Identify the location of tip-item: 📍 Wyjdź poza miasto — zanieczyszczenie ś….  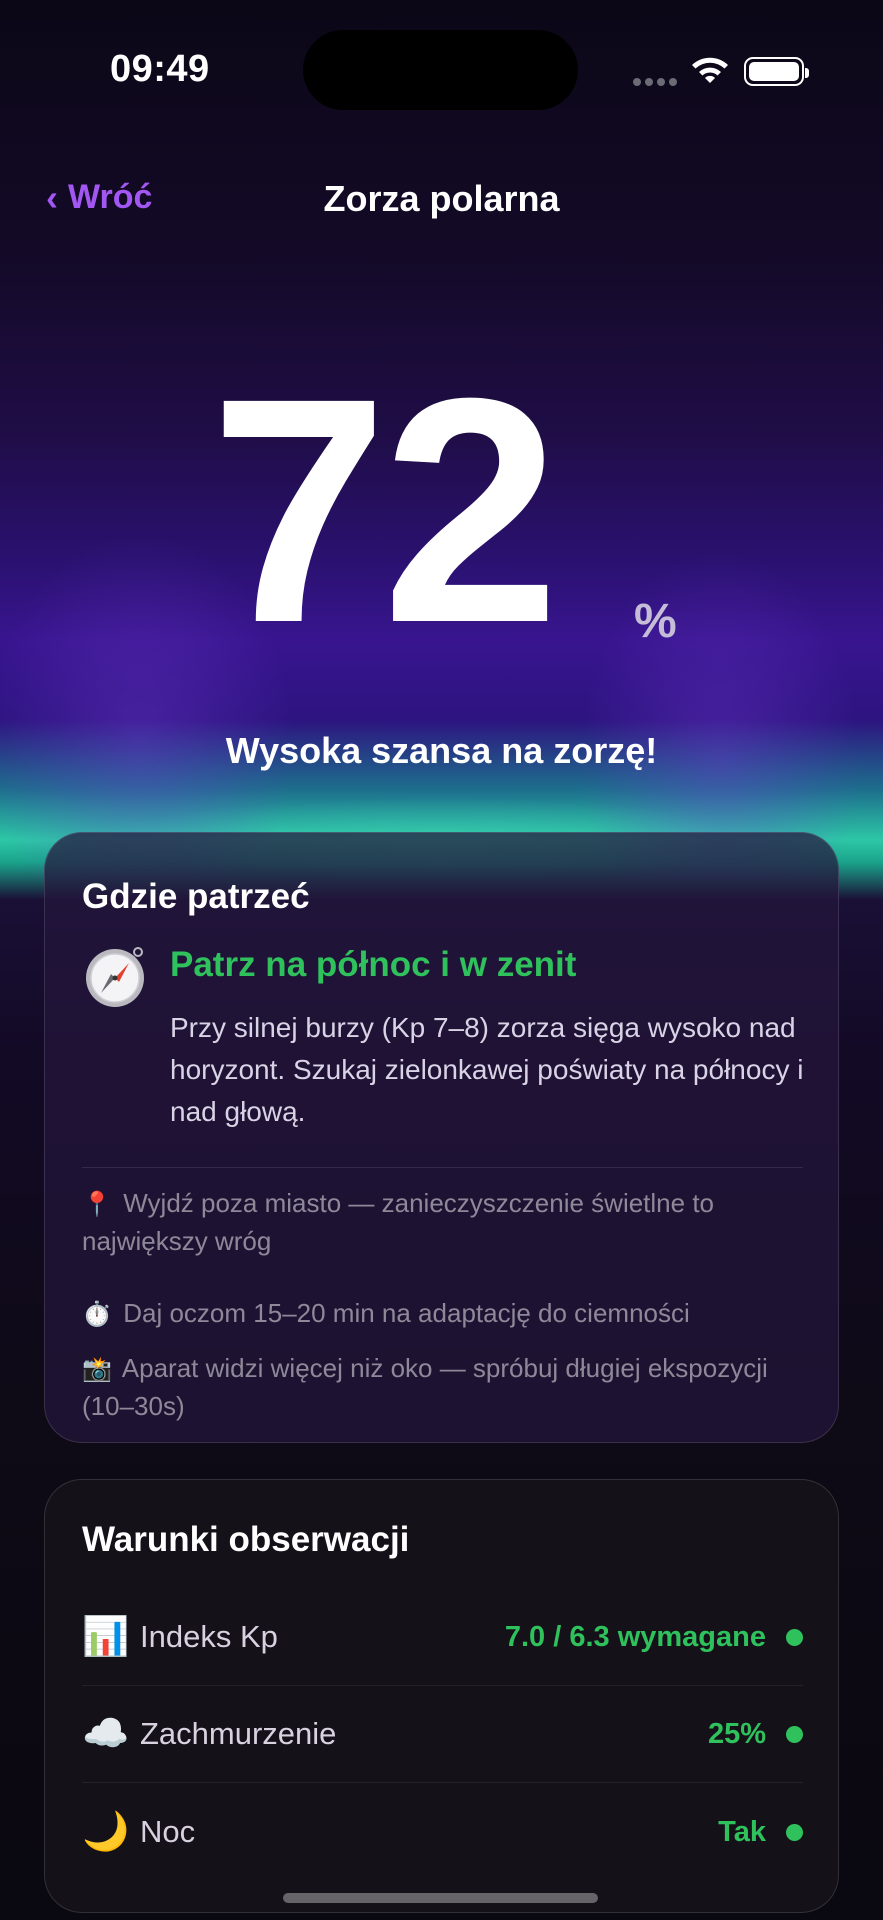
(442, 1222).